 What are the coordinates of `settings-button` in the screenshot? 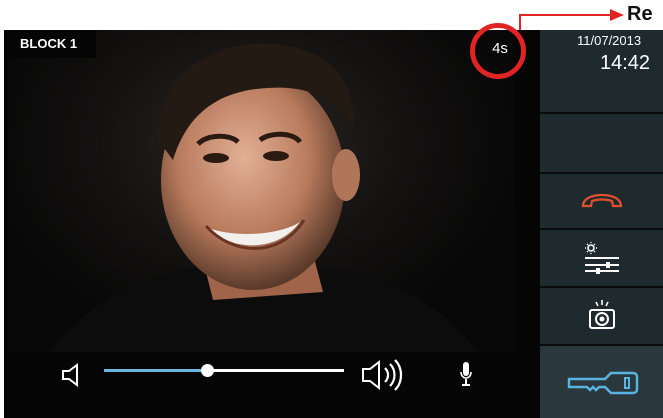 It's located at (601, 258).